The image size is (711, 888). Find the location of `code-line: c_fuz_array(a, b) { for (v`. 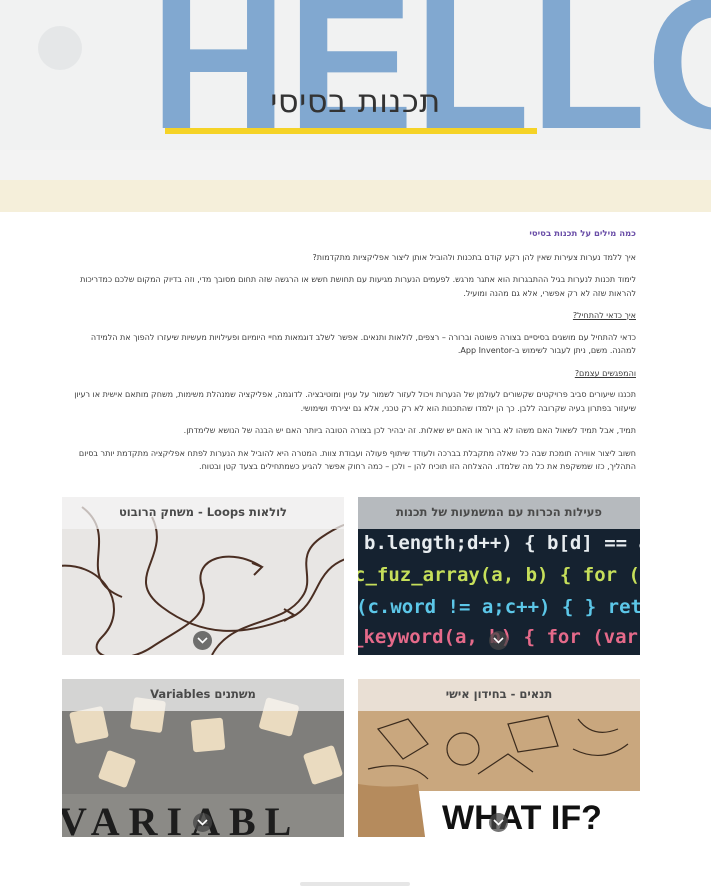

code-line: c_fuz_array(a, b) { for (v is located at coordinates (499, 575).